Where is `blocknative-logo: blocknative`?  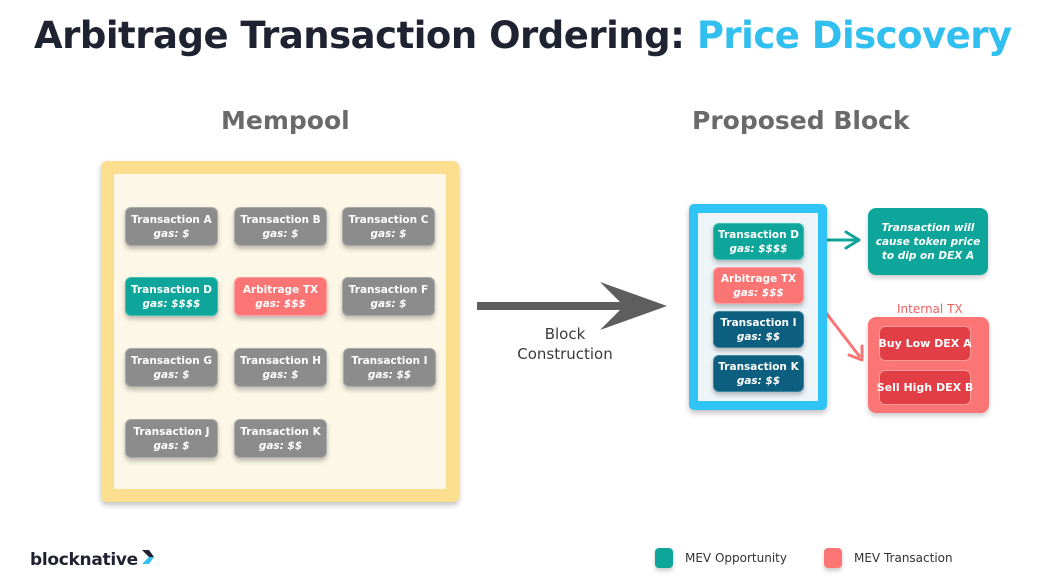
blocknative-logo: blocknative is located at coordinates (92, 559).